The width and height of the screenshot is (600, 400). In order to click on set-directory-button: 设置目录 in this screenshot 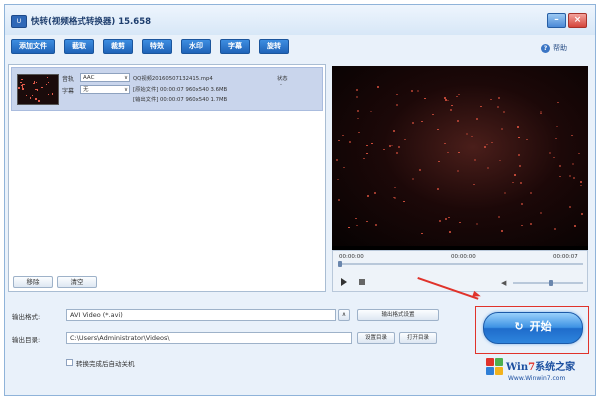, I will do `click(376, 338)`.